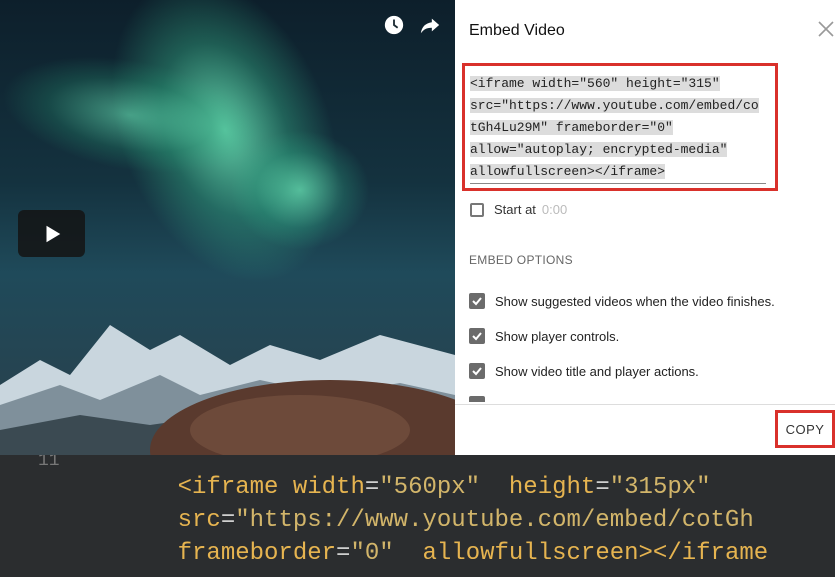 The height and width of the screenshot is (577, 835). Describe the element at coordinates (477, 209) in the screenshot. I see `start-at-checkbox` at that location.